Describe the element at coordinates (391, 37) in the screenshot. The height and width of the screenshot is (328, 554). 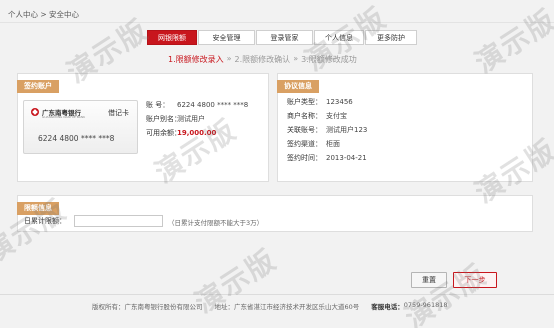
I see `tab-more-protection: 更多防护` at that location.